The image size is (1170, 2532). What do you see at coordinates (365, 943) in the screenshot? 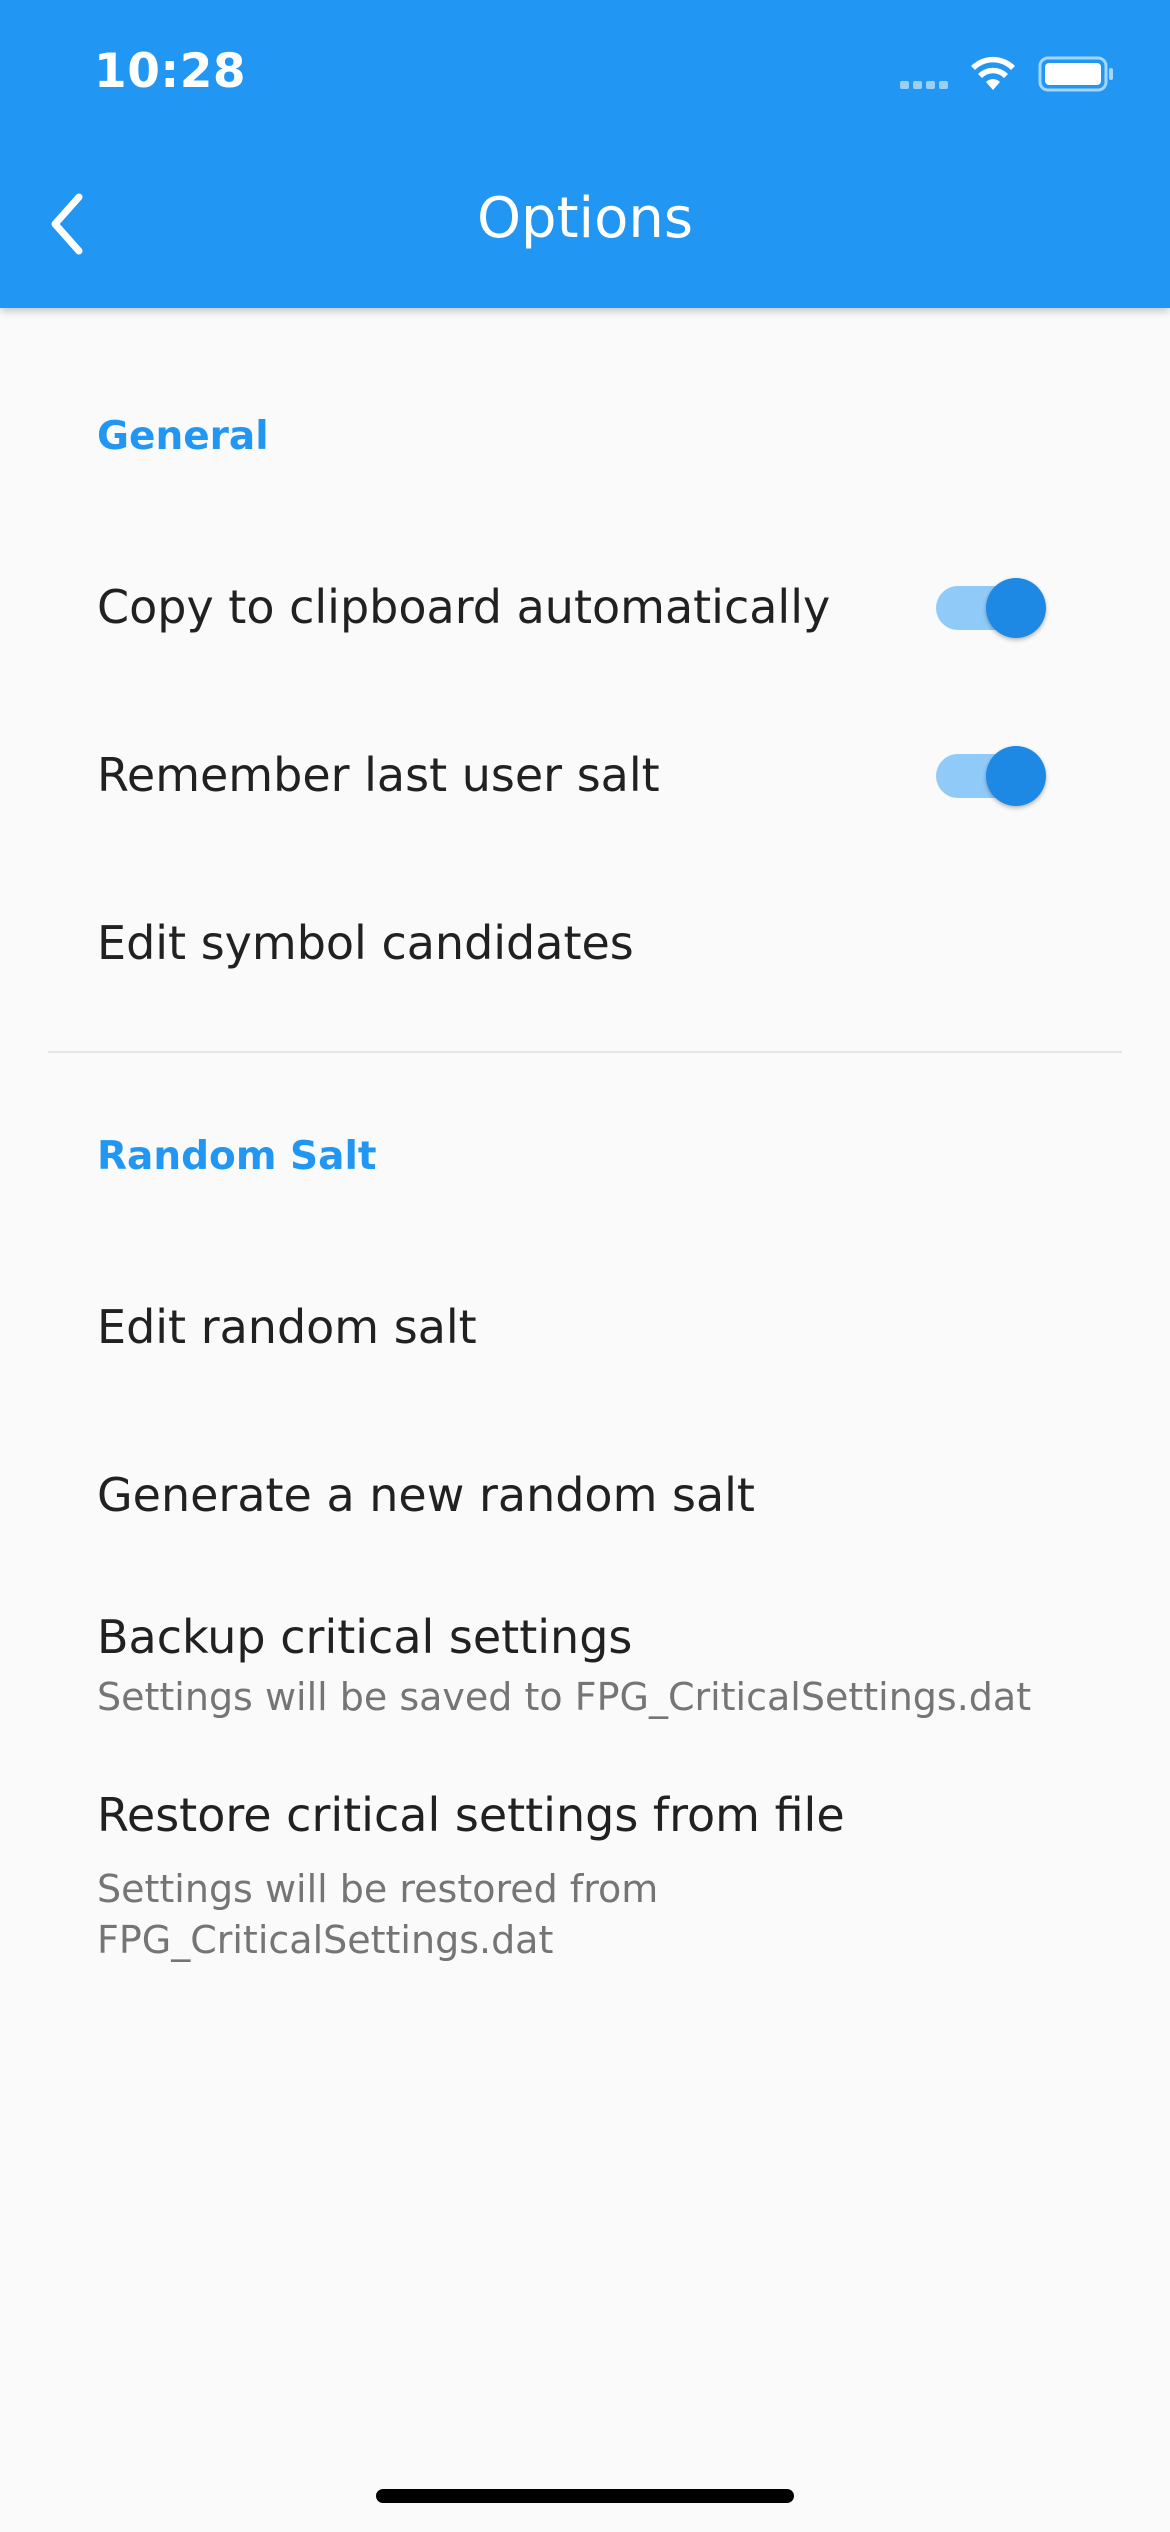
I see `edit-symbol-candidates-label: Edit symbol candidates` at bounding box center [365, 943].